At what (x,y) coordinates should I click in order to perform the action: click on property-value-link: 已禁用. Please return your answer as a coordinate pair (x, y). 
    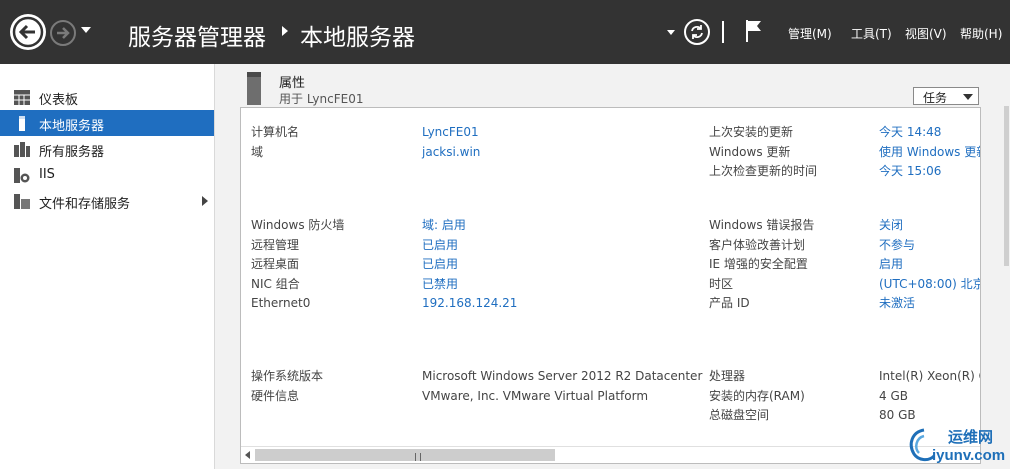
    Looking at the image, I should click on (469, 285).